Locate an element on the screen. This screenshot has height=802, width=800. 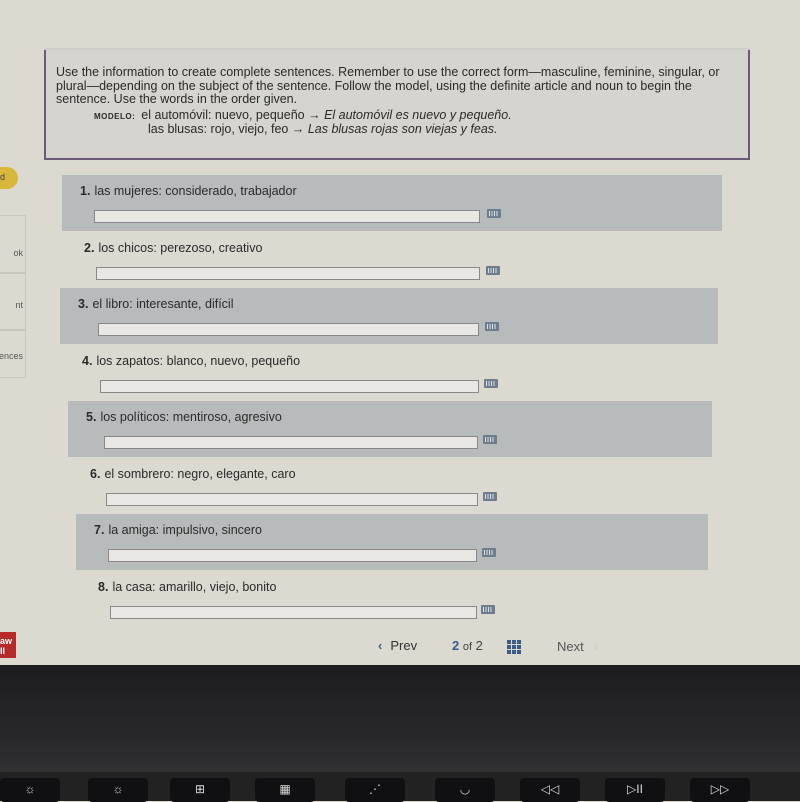
grid-icon is located at coordinates (514, 647).